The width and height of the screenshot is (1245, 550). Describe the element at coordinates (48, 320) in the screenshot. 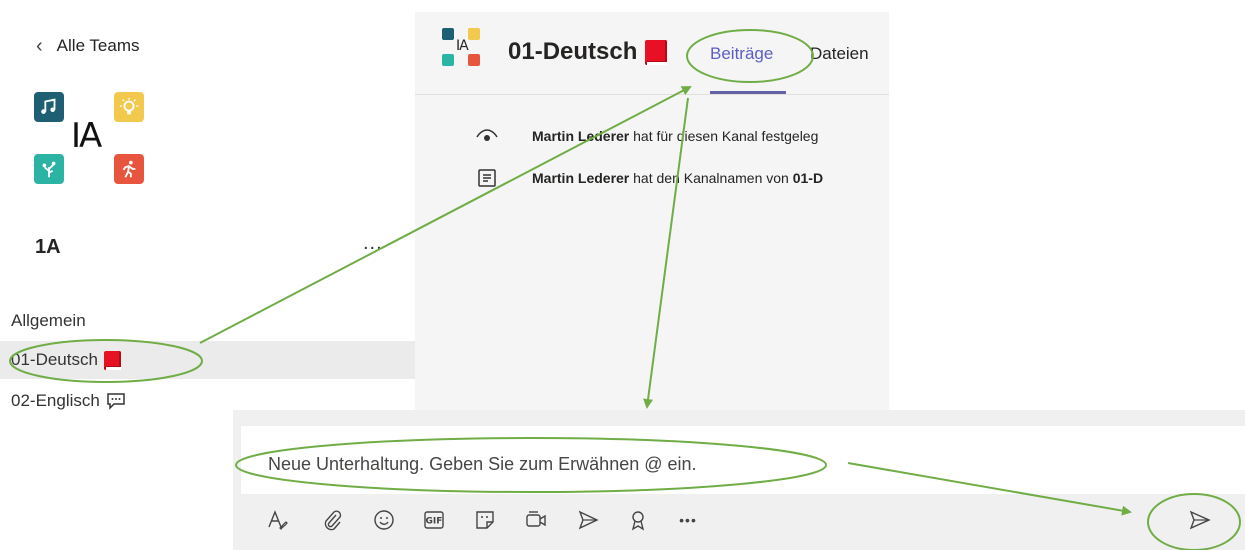

I see `channel-label: Allgemein` at that location.